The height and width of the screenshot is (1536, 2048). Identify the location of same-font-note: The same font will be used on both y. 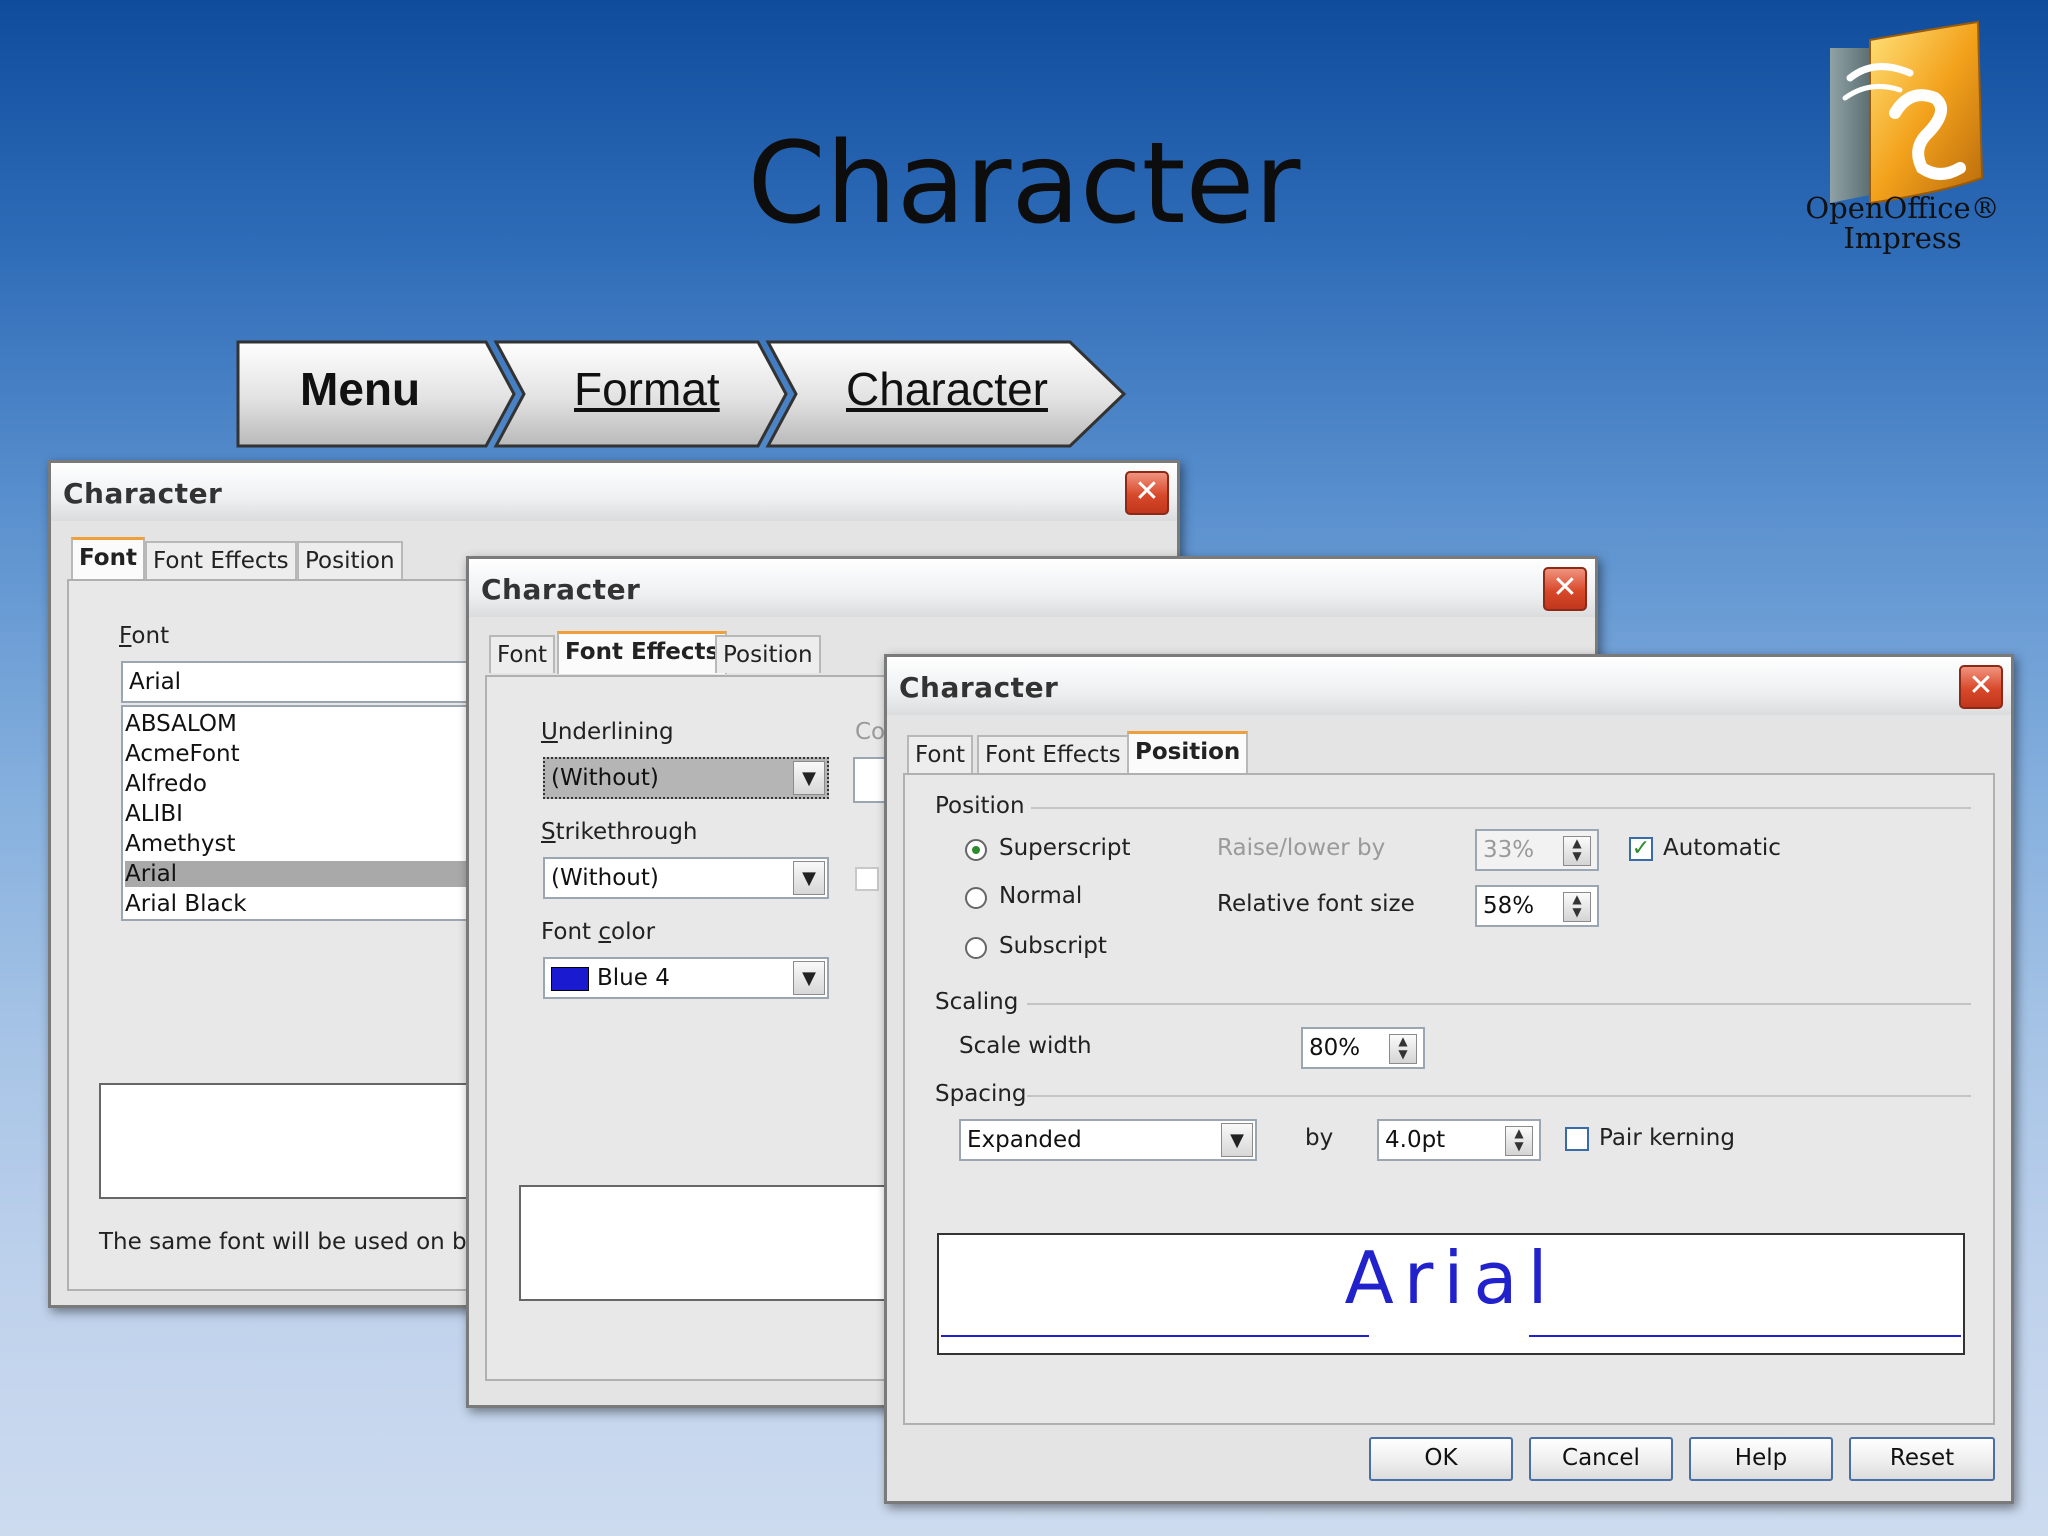
(312, 1242).